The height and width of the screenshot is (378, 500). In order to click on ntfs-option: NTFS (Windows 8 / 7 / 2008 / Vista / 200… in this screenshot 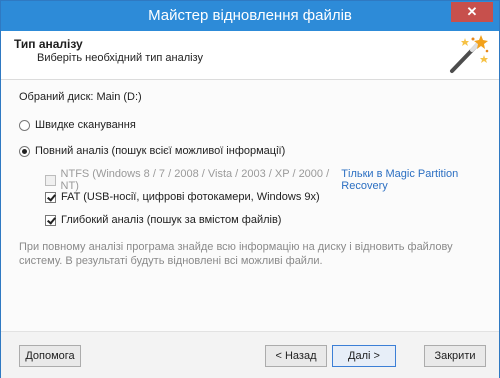, I will do `click(272, 180)`.